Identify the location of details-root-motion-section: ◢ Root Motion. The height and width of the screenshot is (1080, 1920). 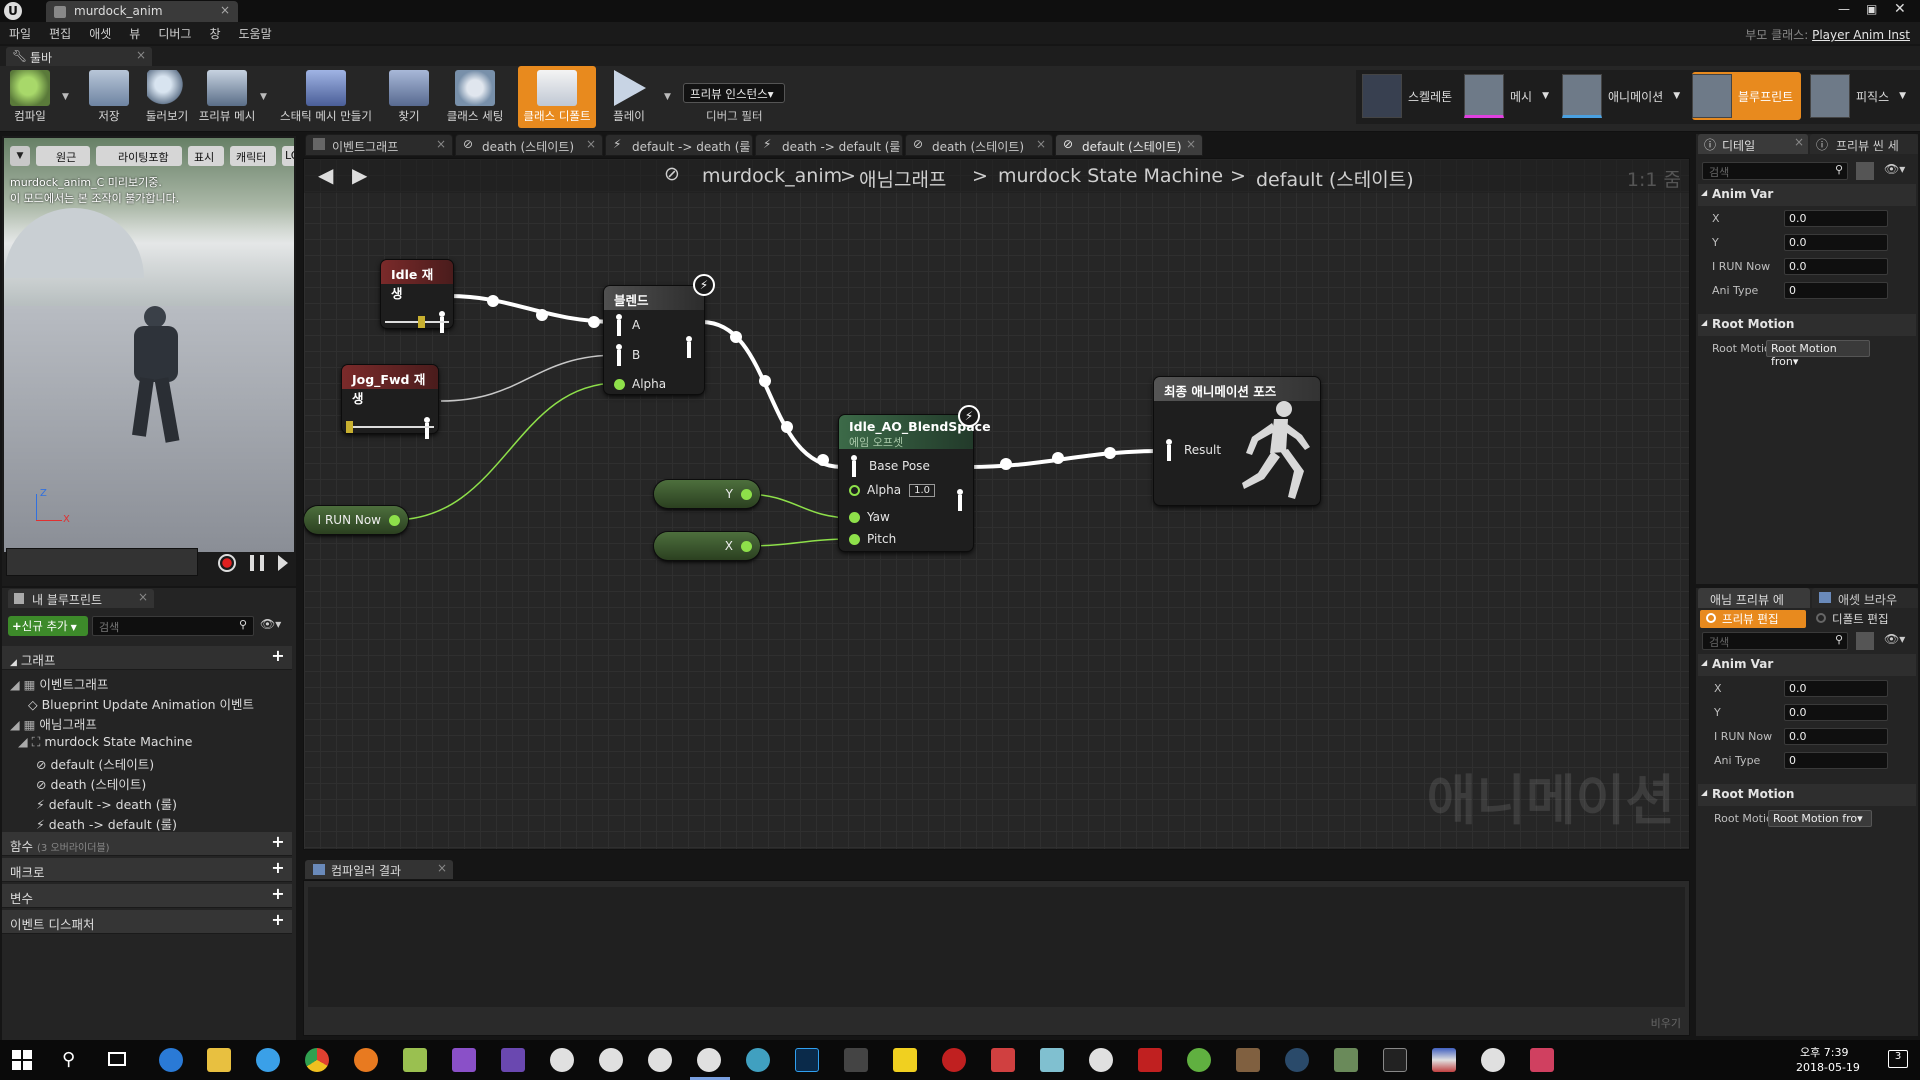
(1807, 325).